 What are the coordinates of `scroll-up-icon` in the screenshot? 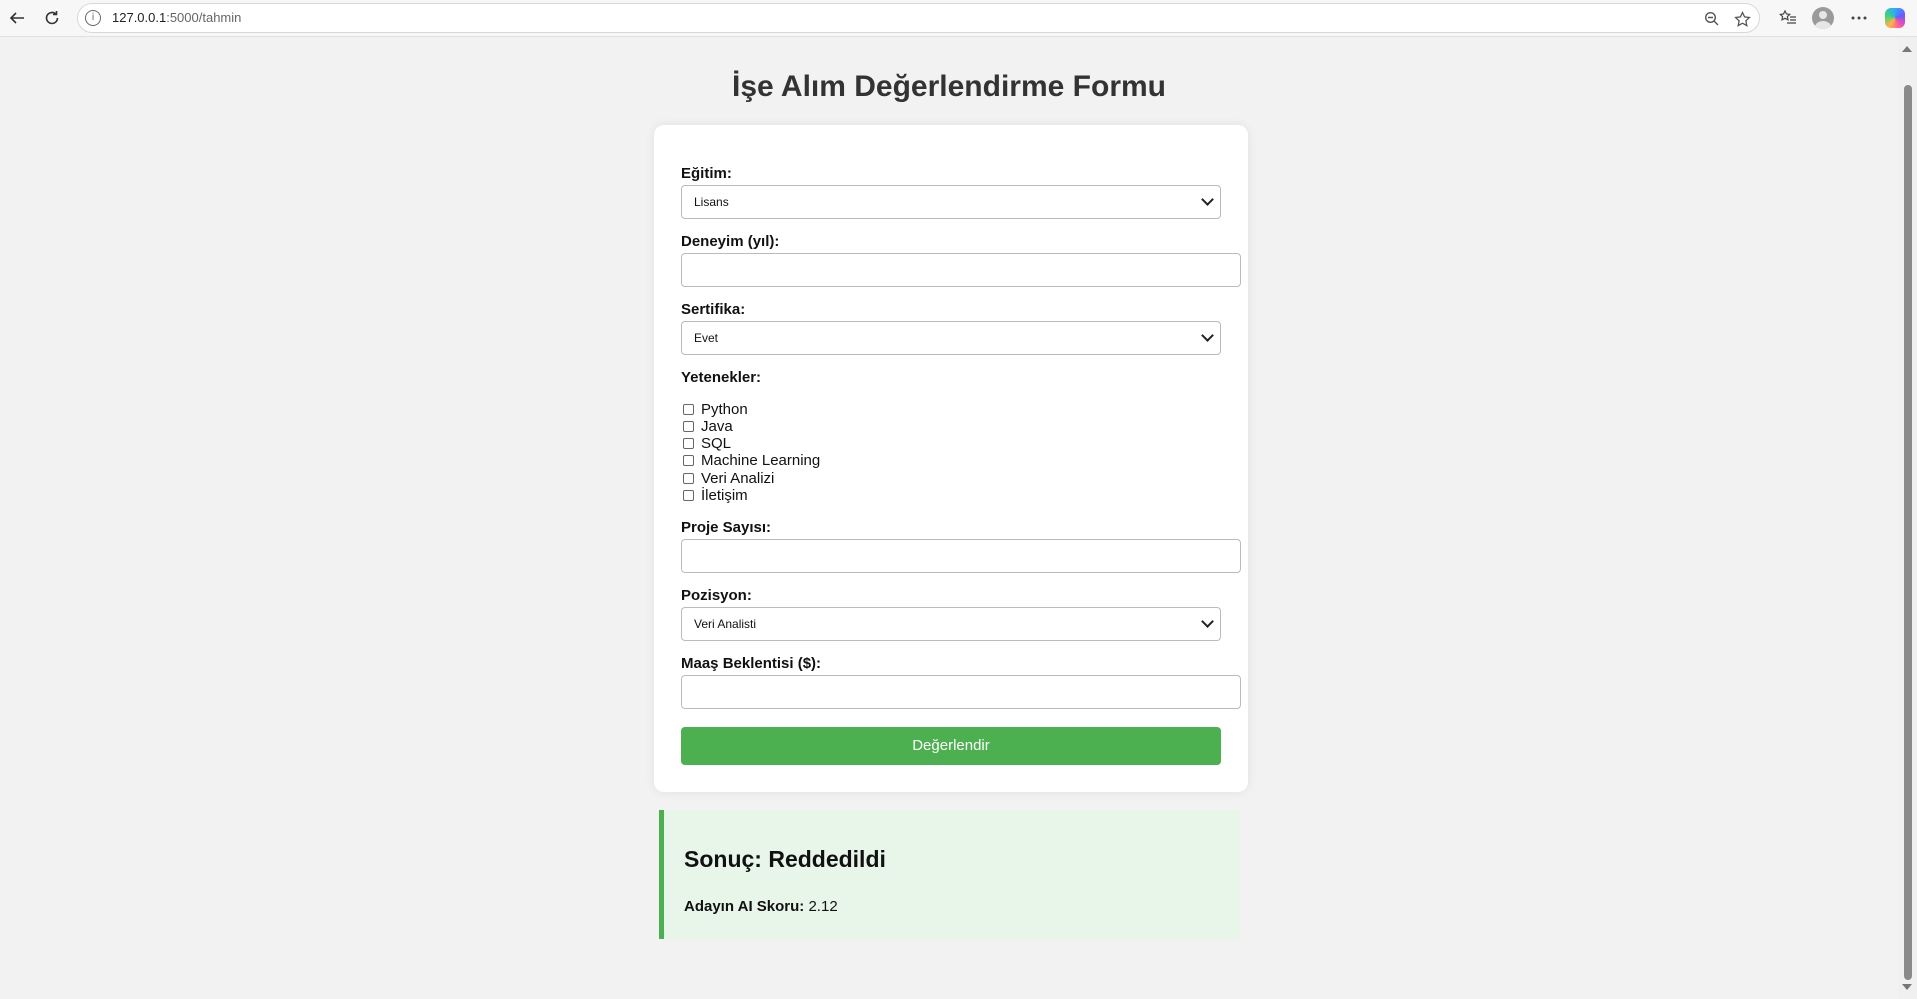 It's located at (1907, 49).